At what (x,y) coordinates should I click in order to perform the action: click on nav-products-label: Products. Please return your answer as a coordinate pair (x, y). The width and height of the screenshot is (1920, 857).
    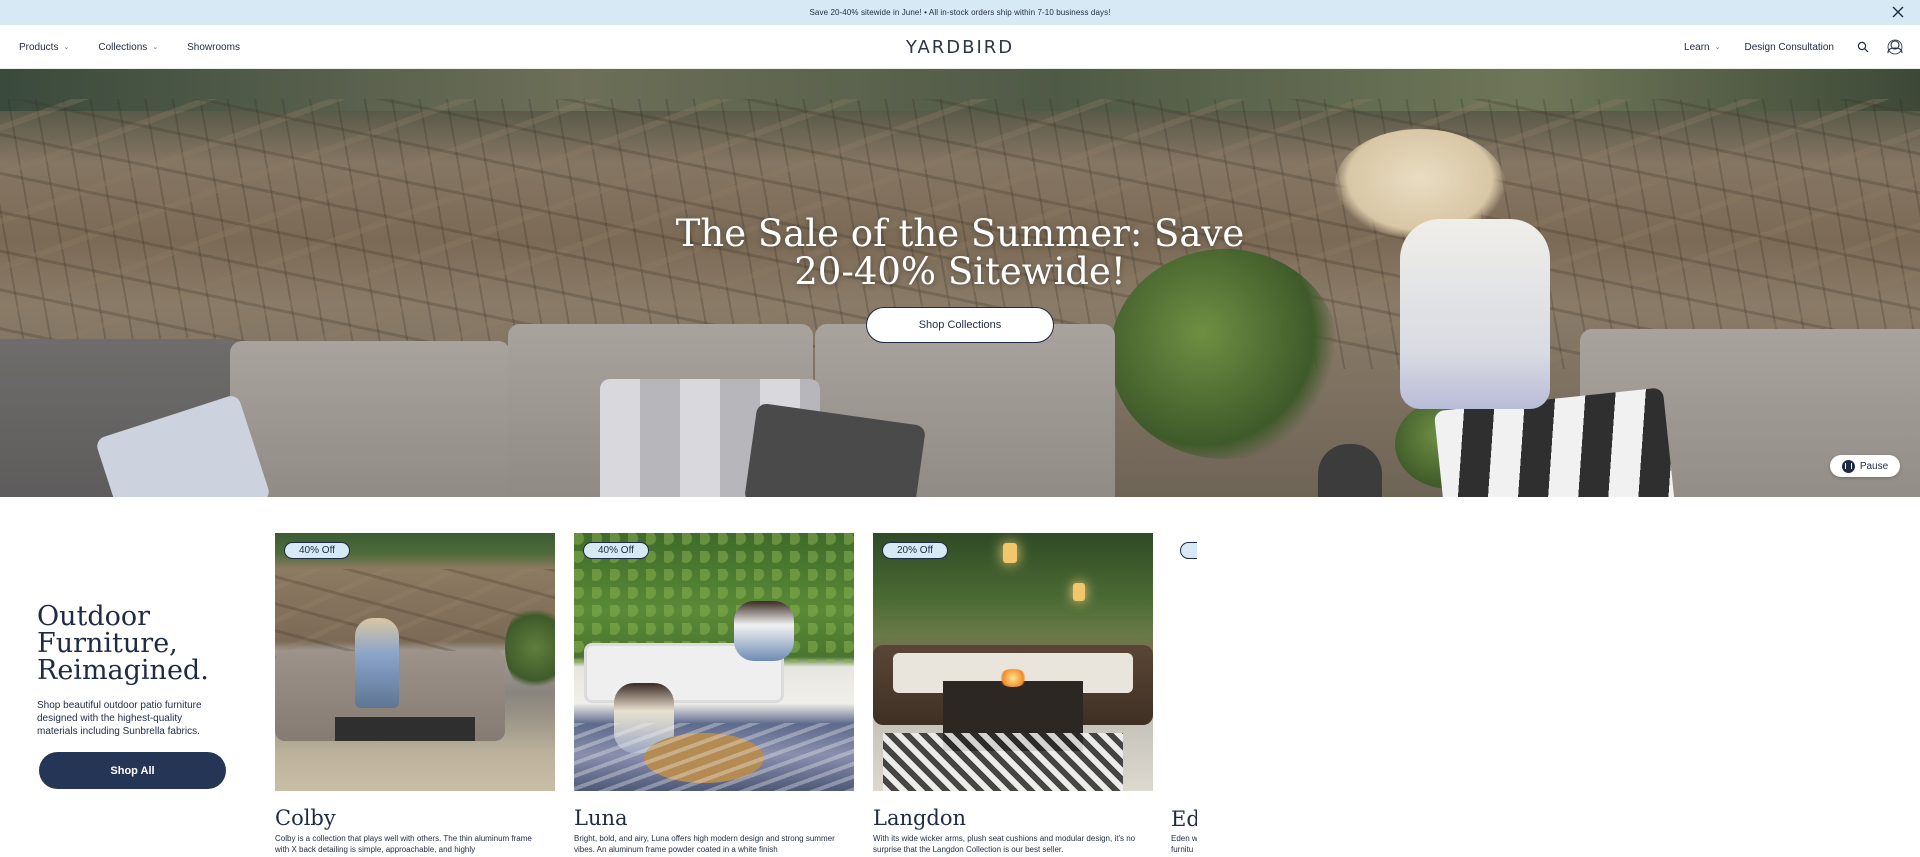
    Looking at the image, I should click on (39, 47).